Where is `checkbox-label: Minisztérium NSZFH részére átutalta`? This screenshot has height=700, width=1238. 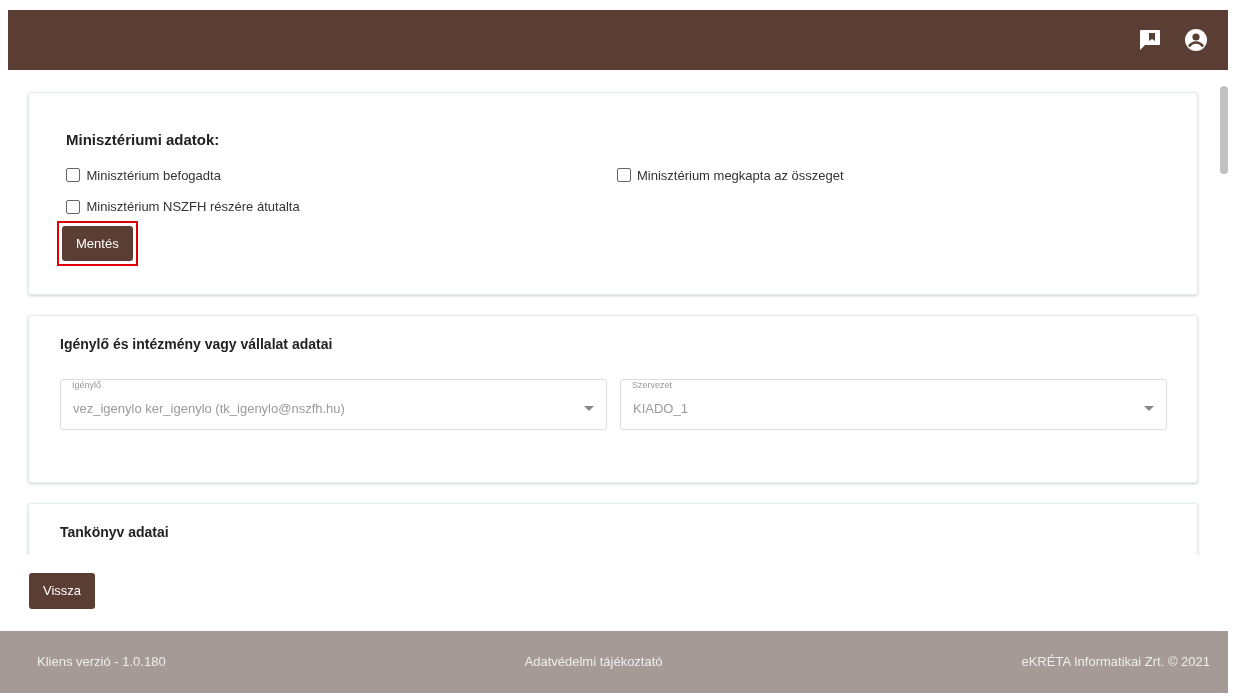
checkbox-label: Minisztérium NSZFH részére átutalta is located at coordinates (193, 207).